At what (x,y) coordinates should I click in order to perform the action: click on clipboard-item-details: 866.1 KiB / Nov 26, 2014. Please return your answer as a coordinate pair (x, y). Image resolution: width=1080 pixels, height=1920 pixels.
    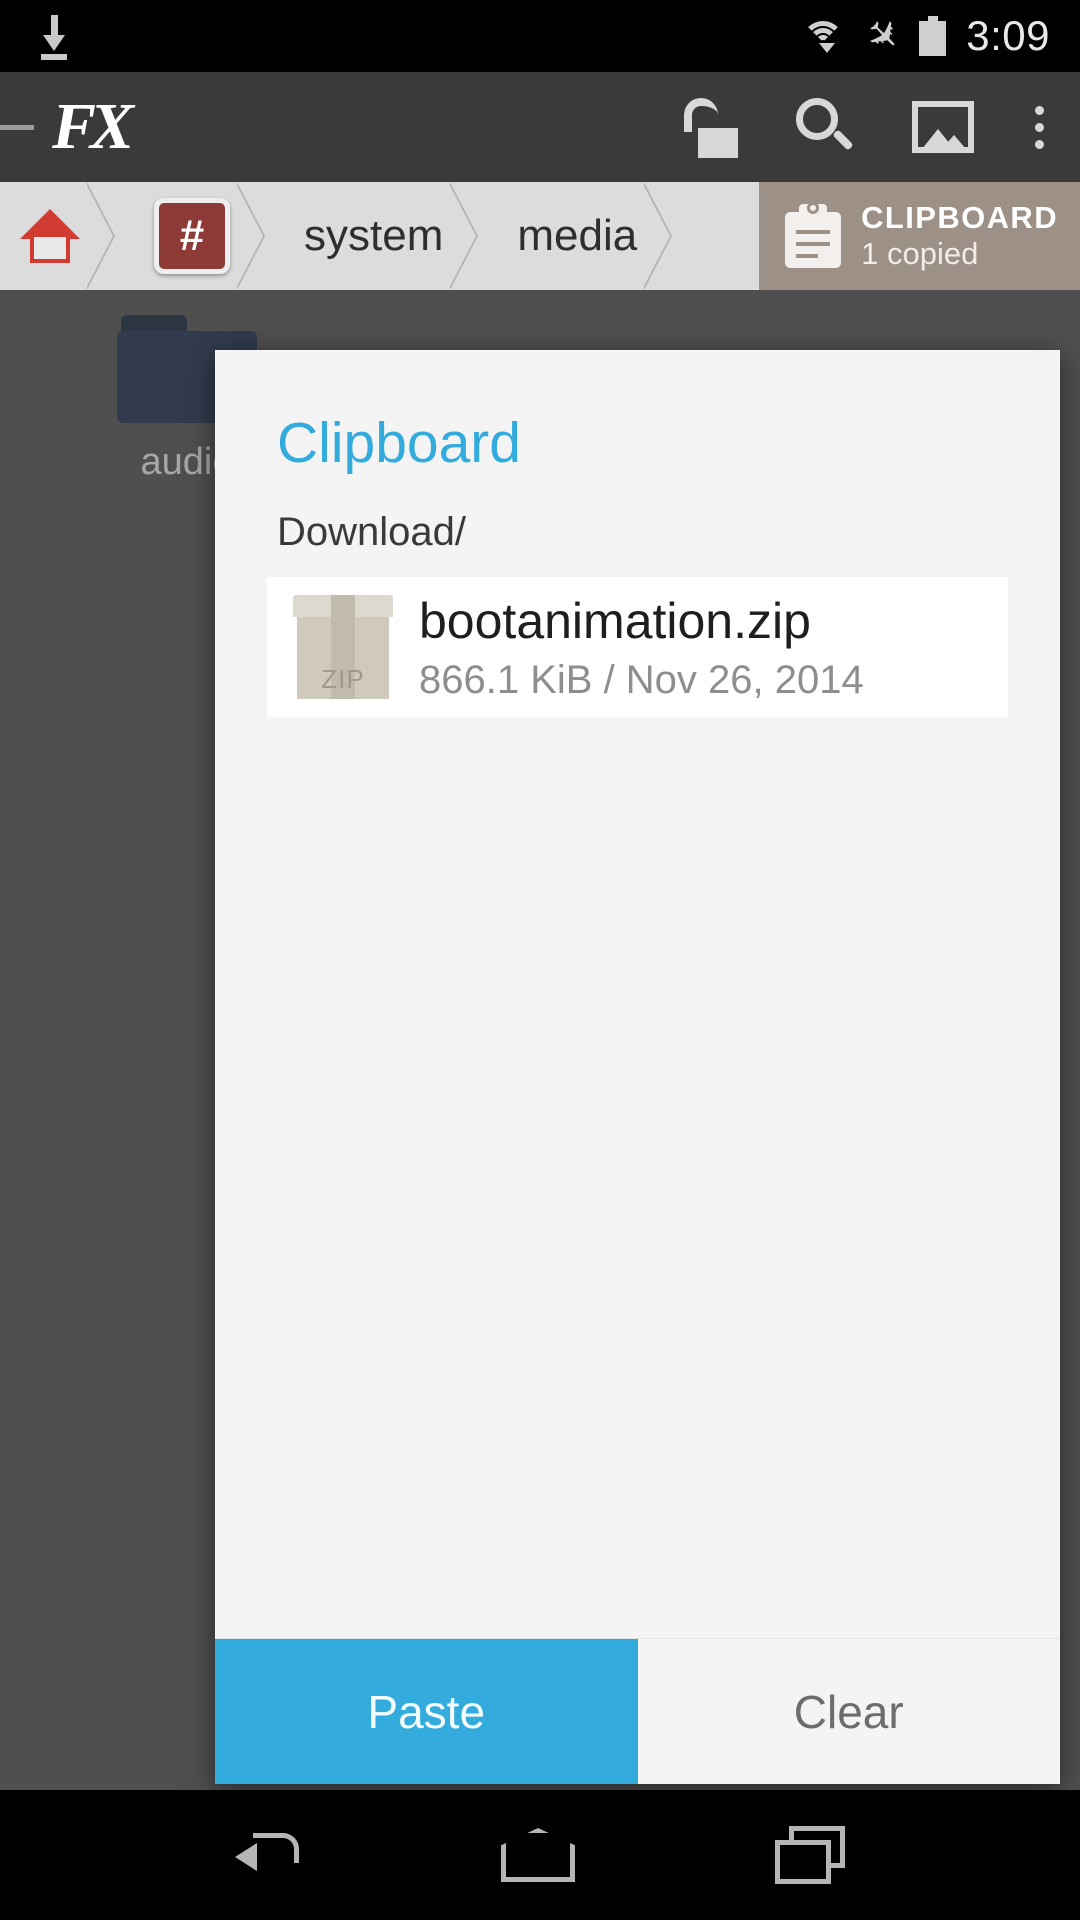
    Looking at the image, I should click on (641, 679).